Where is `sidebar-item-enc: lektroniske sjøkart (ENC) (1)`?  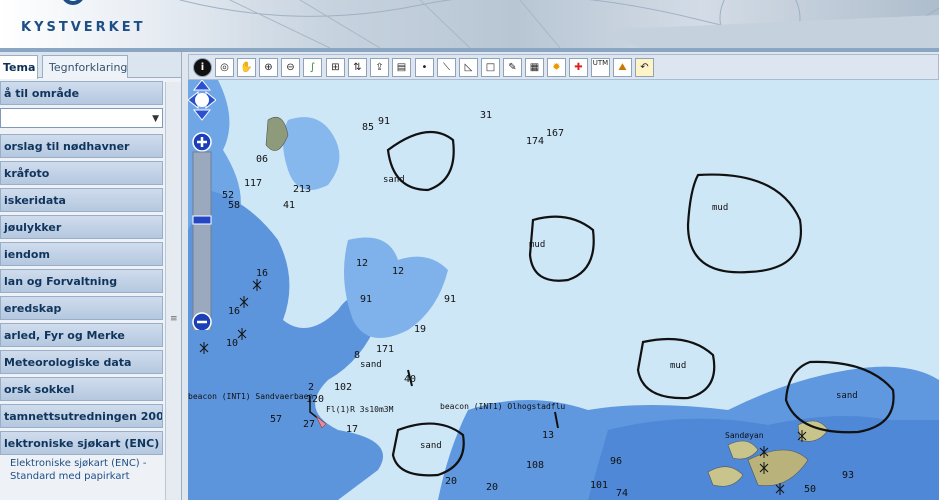 sidebar-item-enc: lektroniske sjøkart (ENC) (1) is located at coordinates (81, 443).